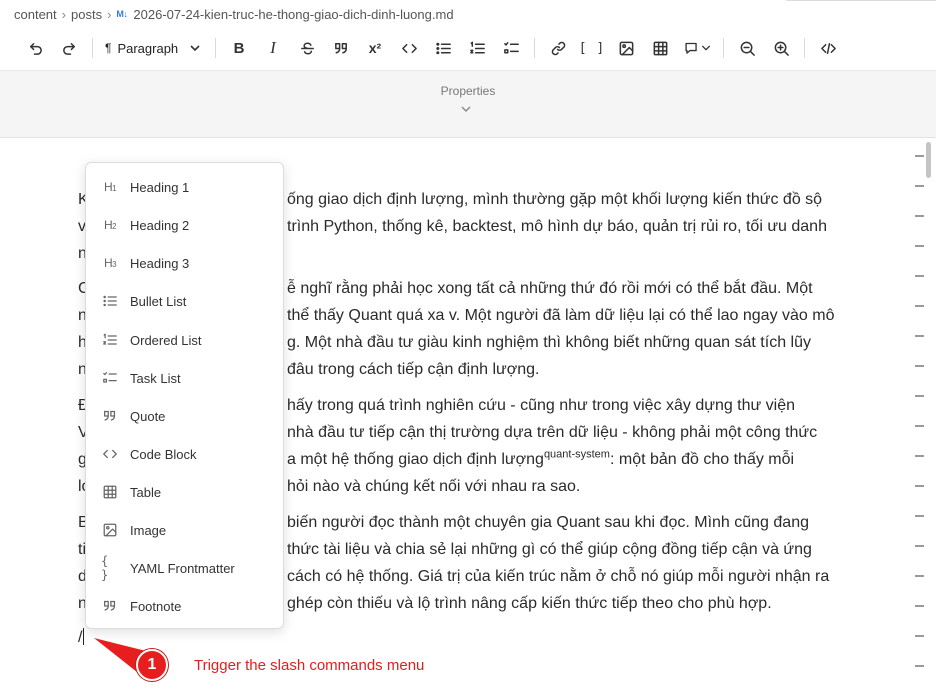 The height and width of the screenshot is (694, 936). What do you see at coordinates (184, 492) in the screenshot?
I see `menu-item-table: Table` at bounding box center [184, 492].